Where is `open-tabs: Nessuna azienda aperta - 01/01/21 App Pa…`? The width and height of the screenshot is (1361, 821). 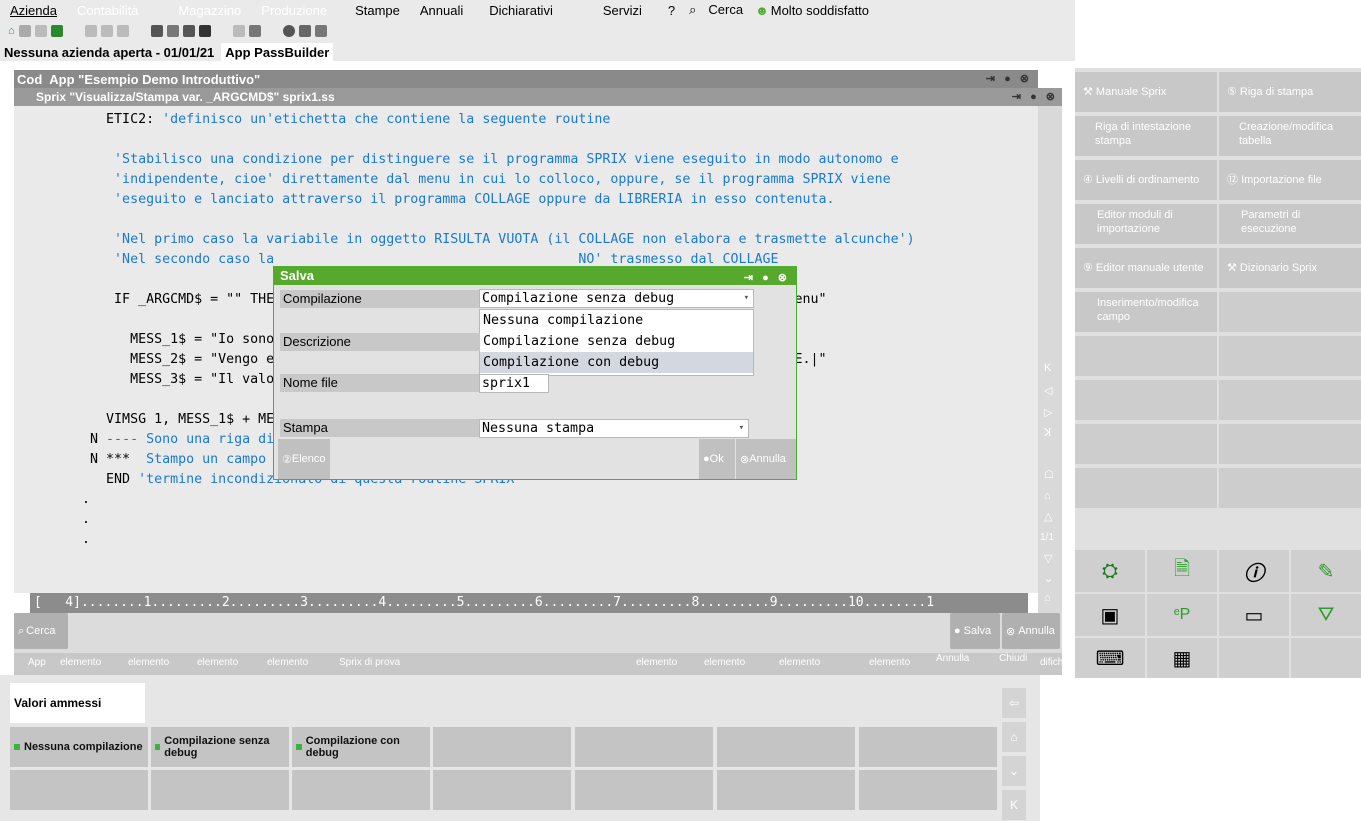 open-tabs: Nessuna azienda aperta - 01/01/21 App Pa… is located at coordinates (537, 51).